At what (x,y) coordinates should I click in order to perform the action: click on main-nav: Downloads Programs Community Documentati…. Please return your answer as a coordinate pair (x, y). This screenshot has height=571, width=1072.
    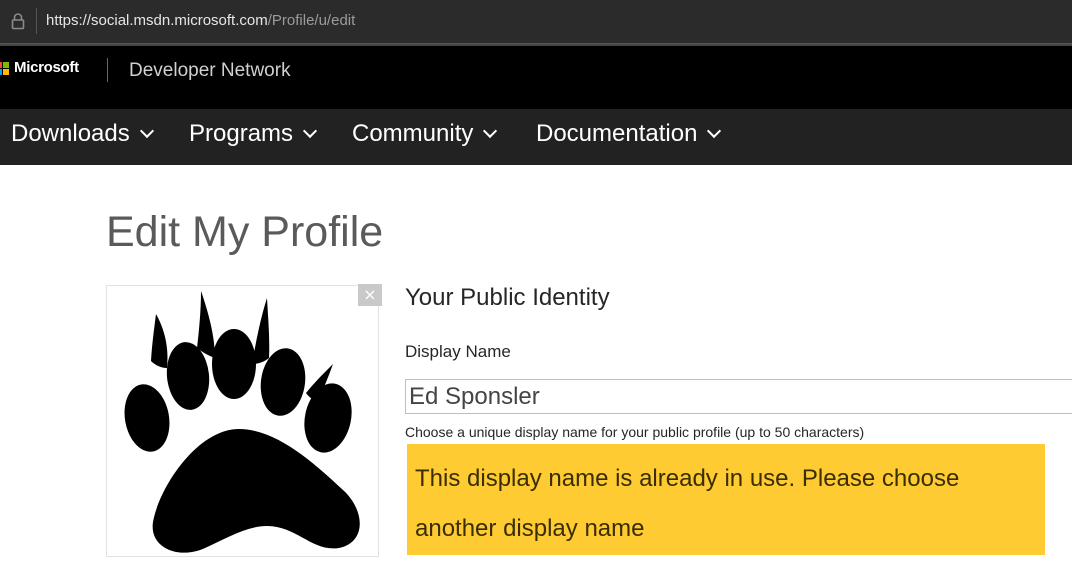
    Looking at the image, I should click on (536, 137).